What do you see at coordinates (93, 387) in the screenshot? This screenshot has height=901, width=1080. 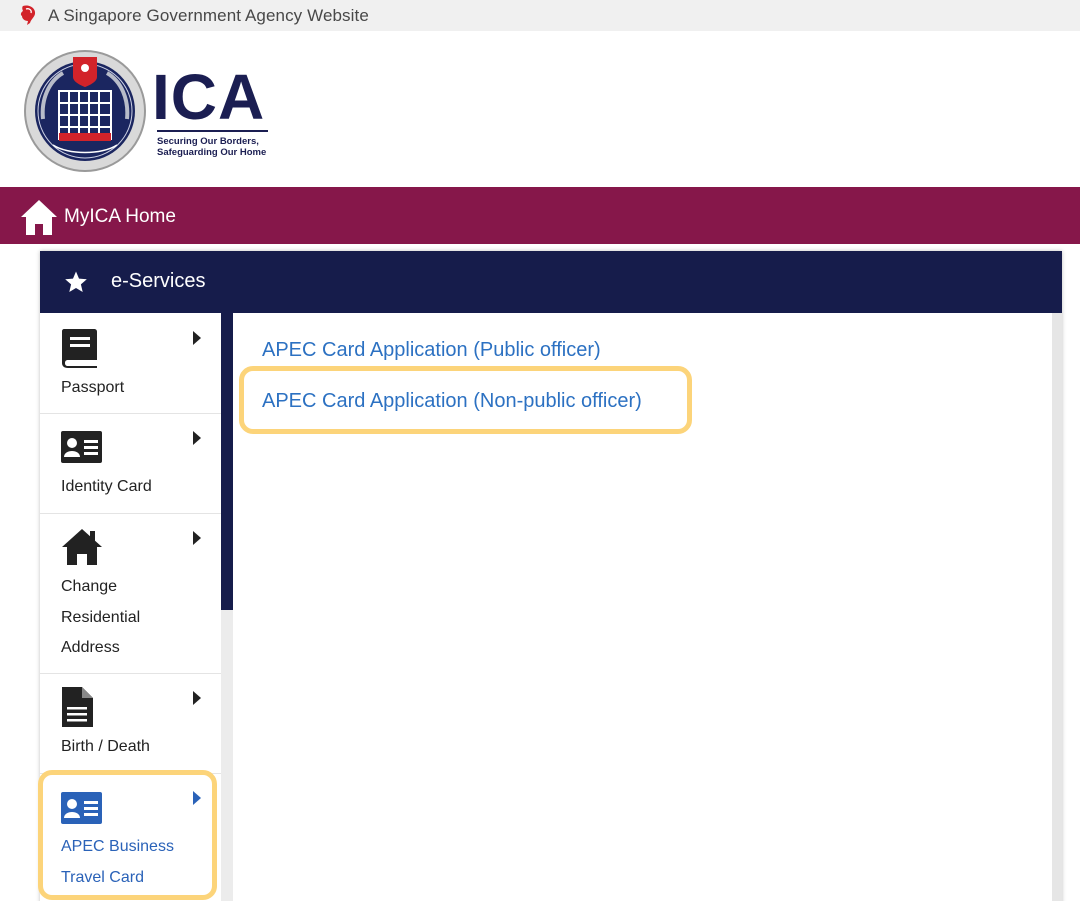 I see `sidebar-item-label: Passport` at bounding box center [93, 387].